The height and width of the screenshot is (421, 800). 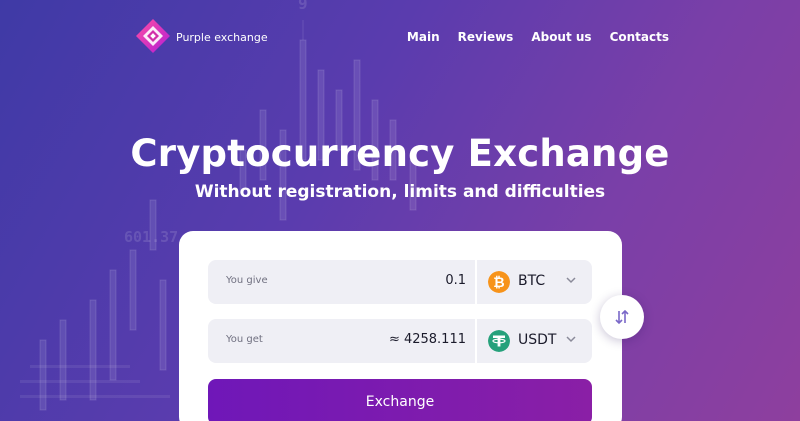 I want to click on swap-arrows-icon, so click(x=622, y=317).